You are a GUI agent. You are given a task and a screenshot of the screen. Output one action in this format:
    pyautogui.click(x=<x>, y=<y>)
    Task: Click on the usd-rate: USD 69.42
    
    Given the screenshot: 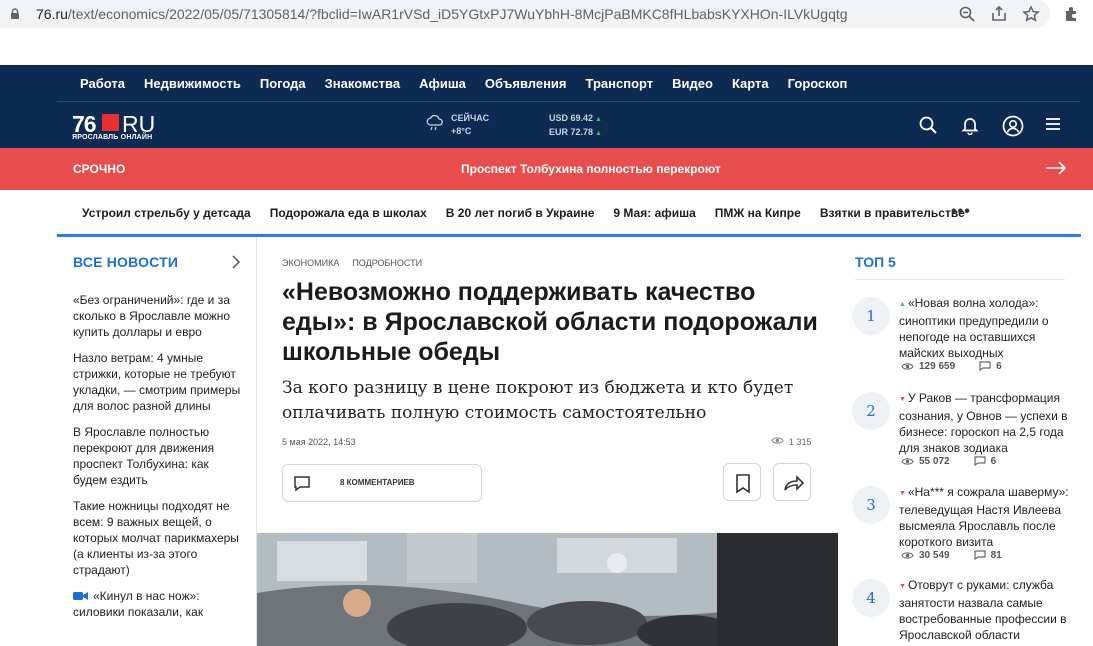 What is the action you would take?
    pyautogui.click(x=571, y=118)
    